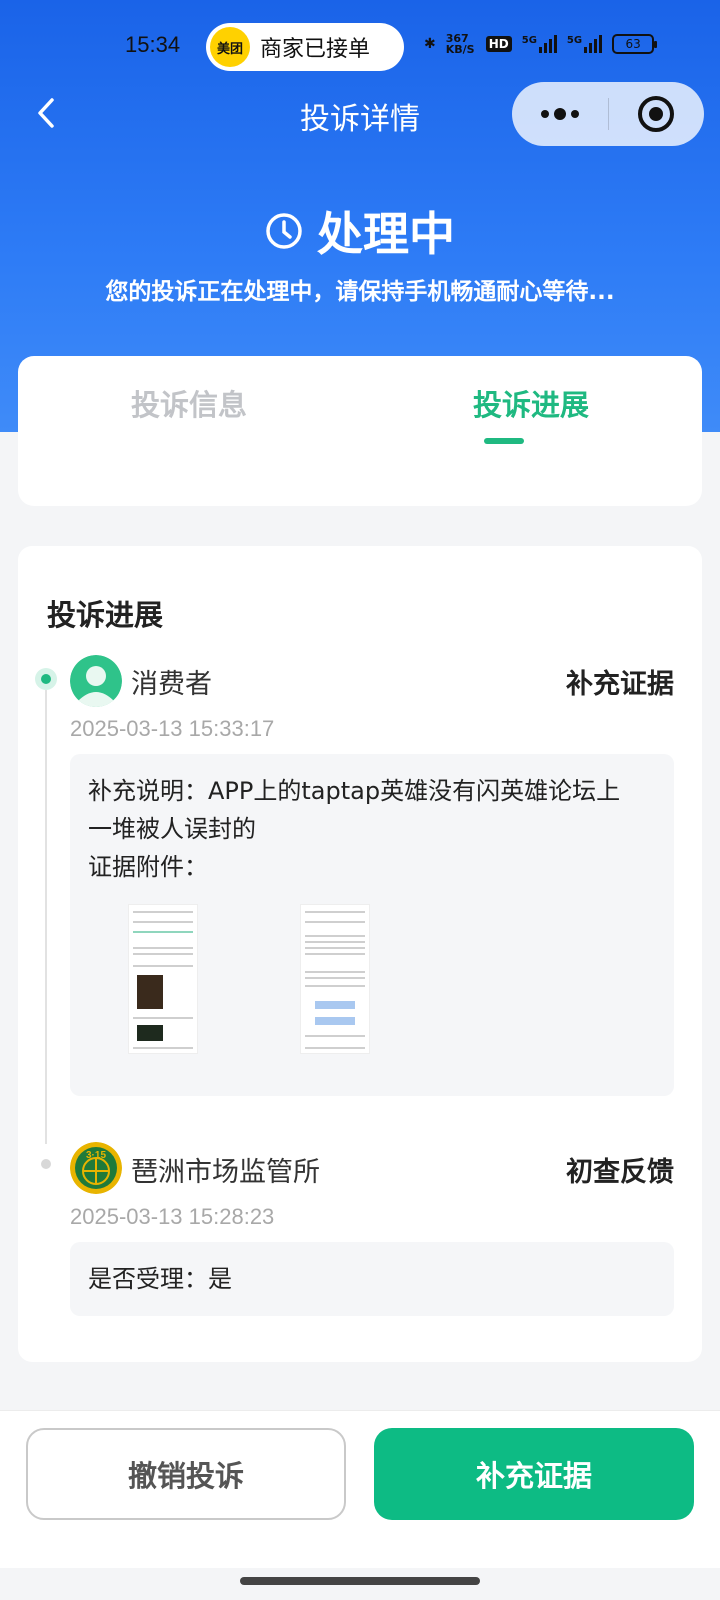 The height and width of the screenshot is (1600, 720). What do you see at coordinates (372, 820) in the screenshot?
I see `detail-text: 补充说明：APP上的taptap英雄没有闪英雄论坛上 一堆被人误封的 证据附件：` at bounding box center [372, 820].